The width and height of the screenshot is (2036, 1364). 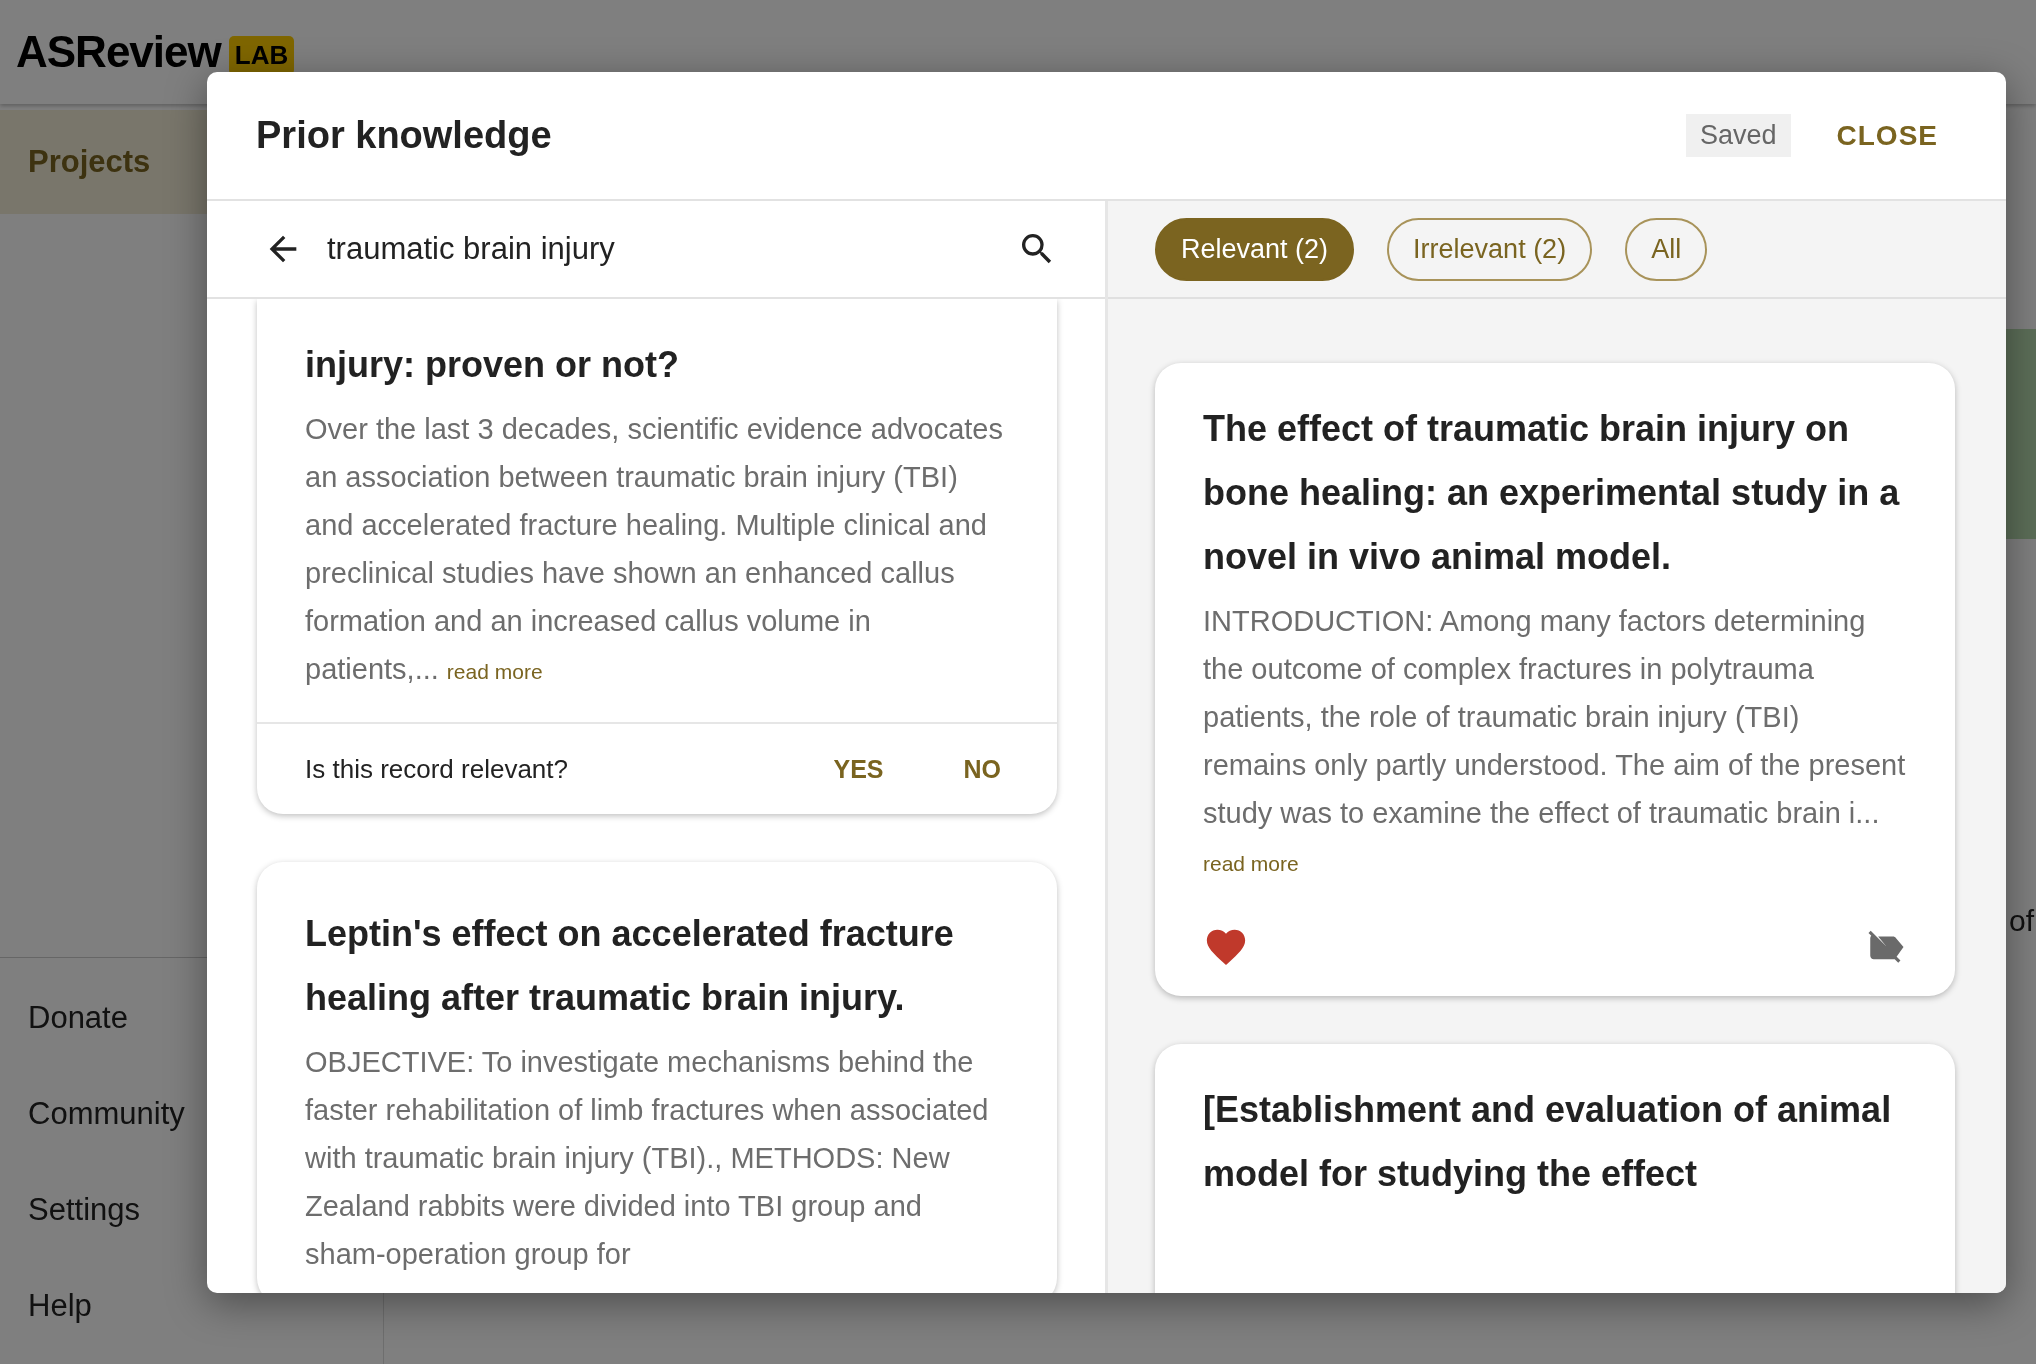 I want to click on no-button: NO, so click(x=982, y=769).